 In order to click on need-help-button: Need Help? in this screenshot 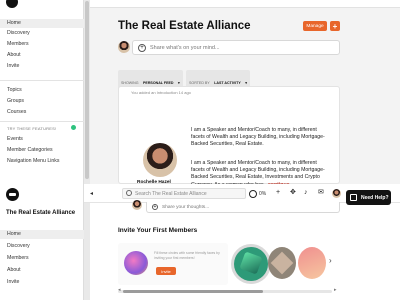, I will do `click(368, 197)`.